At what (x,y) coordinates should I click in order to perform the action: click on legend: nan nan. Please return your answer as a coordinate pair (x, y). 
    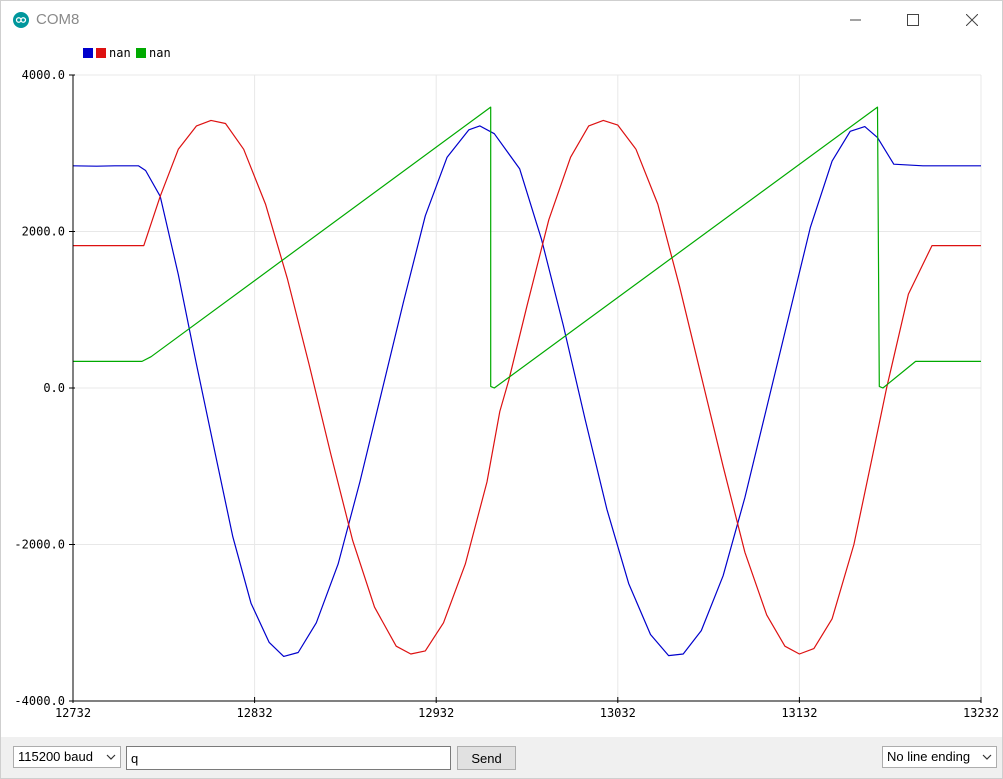
    Looking at the image, I should click on (127, 53).